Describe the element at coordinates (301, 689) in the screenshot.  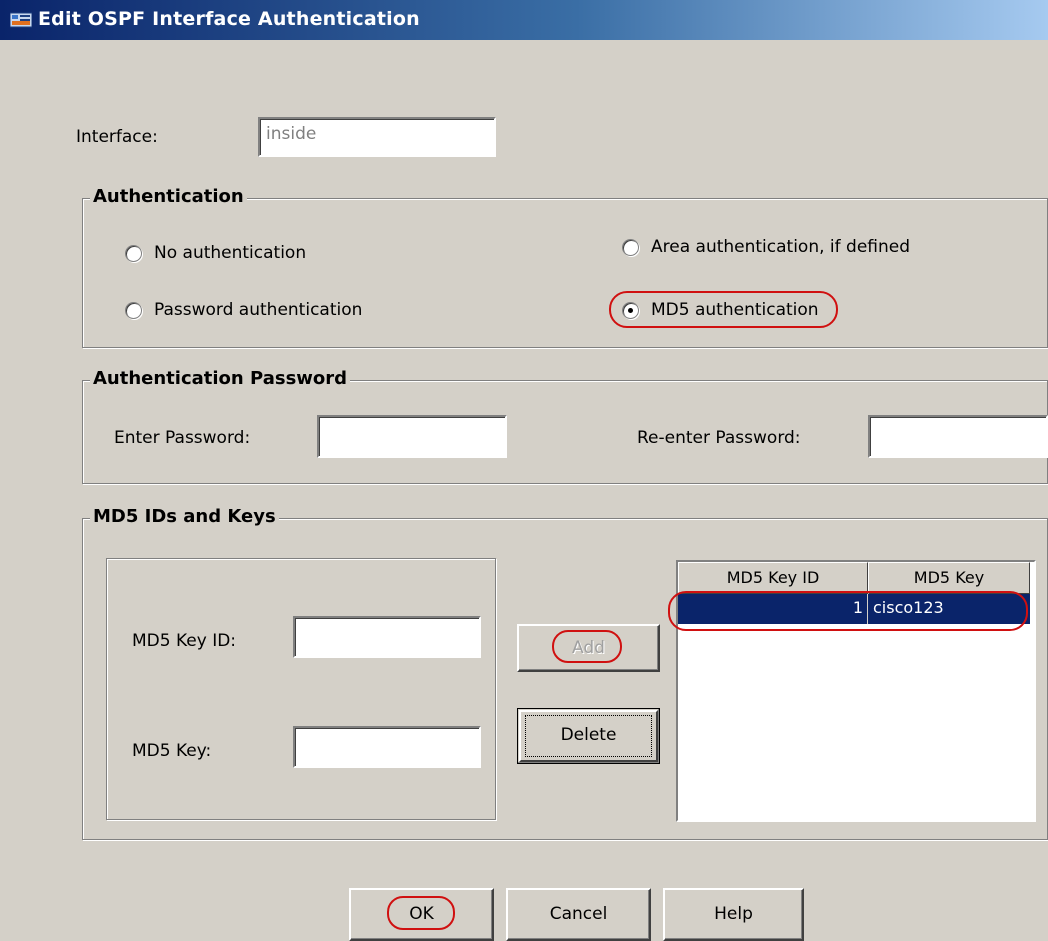
I see `md5-entry-panel` at that location.